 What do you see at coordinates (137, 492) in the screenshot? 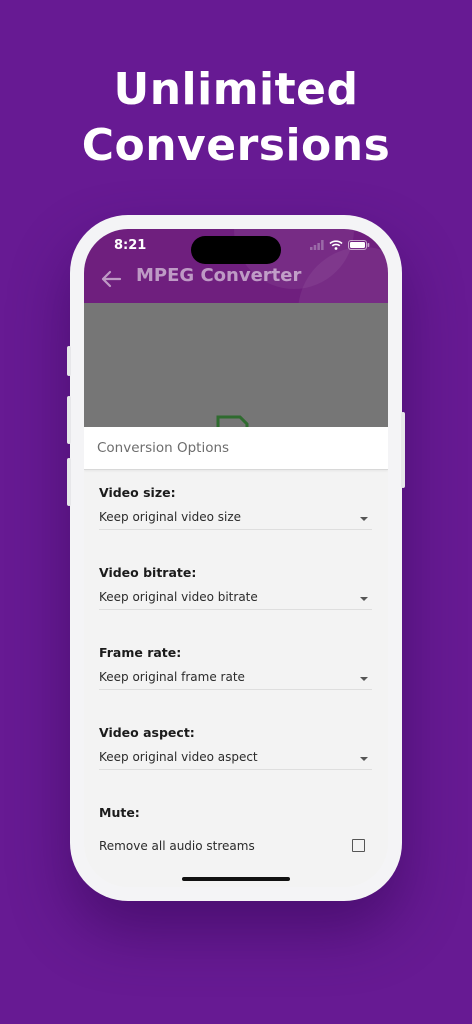
I see `video-size-label: Video size:` at bounding box center [137, 492].